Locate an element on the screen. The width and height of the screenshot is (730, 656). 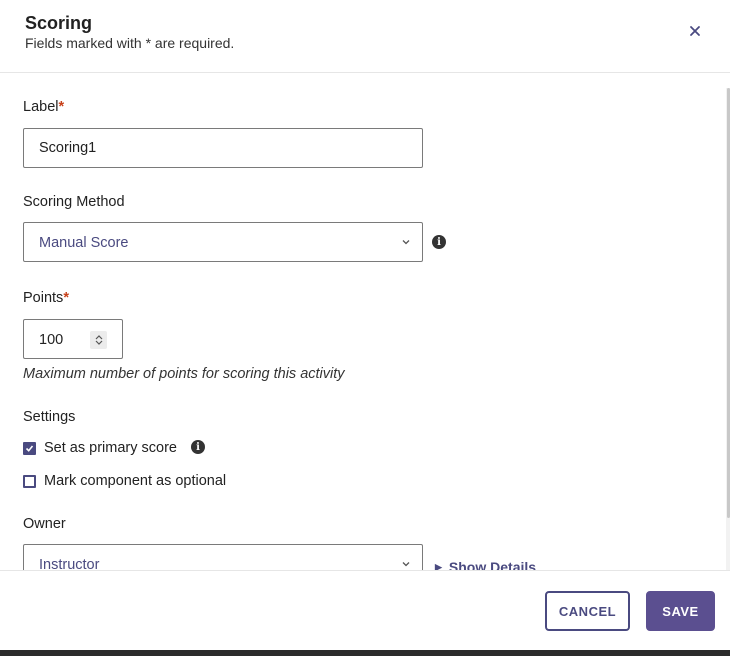
primary-score-checkbox is located at coordinates (29, 448).